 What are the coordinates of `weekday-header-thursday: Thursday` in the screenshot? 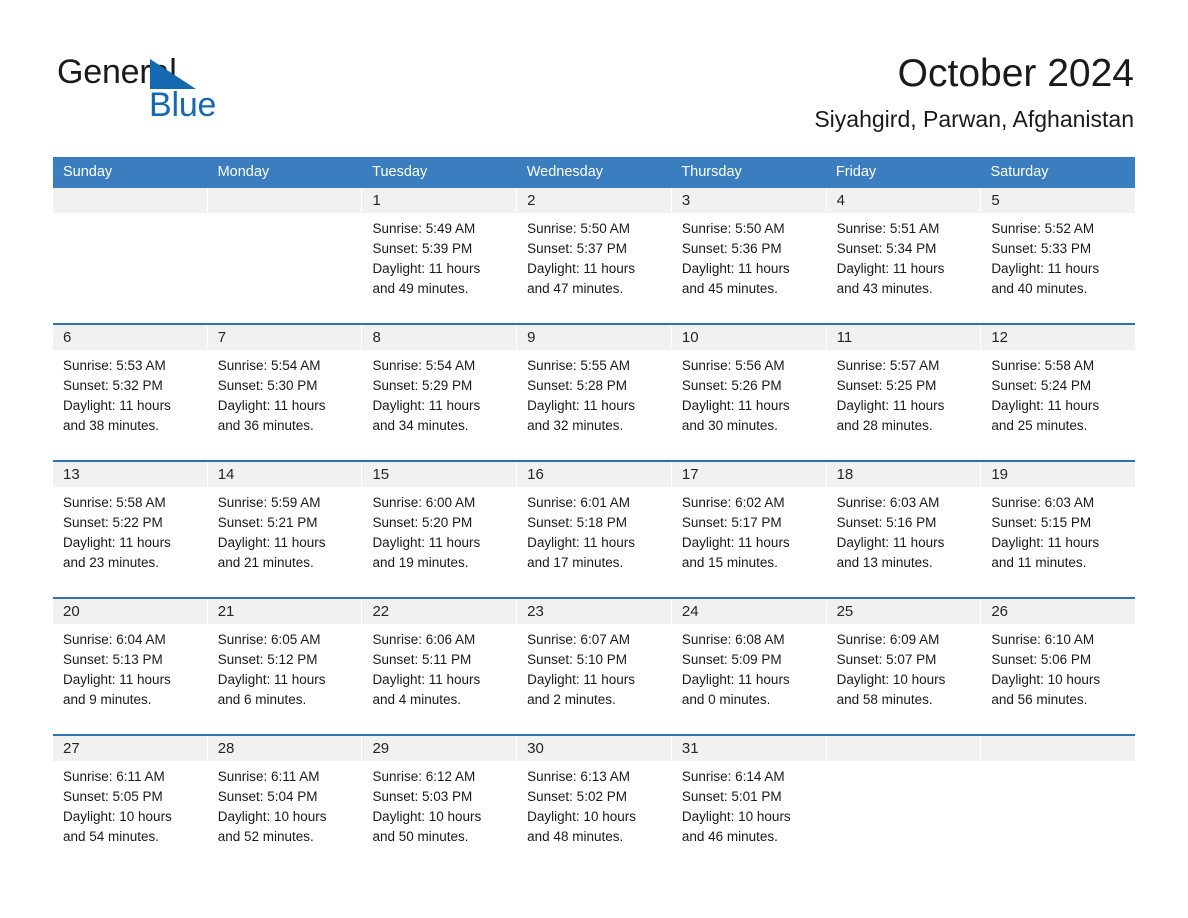 It's located at (711, 172).